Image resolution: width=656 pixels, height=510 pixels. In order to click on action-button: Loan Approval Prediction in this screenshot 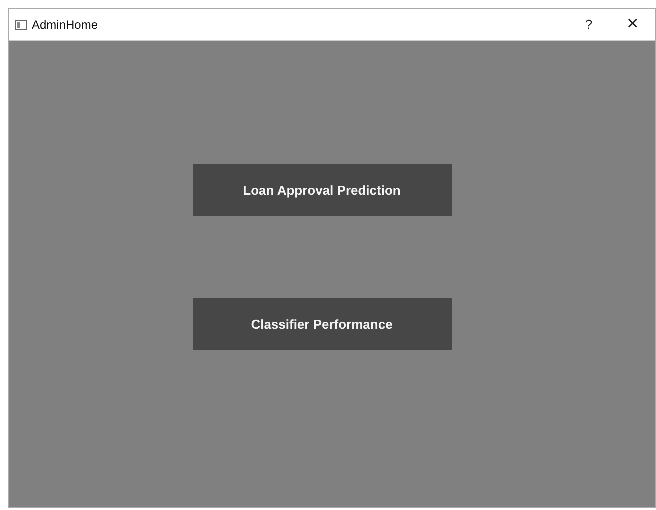, I will do `click(322, 190)`.